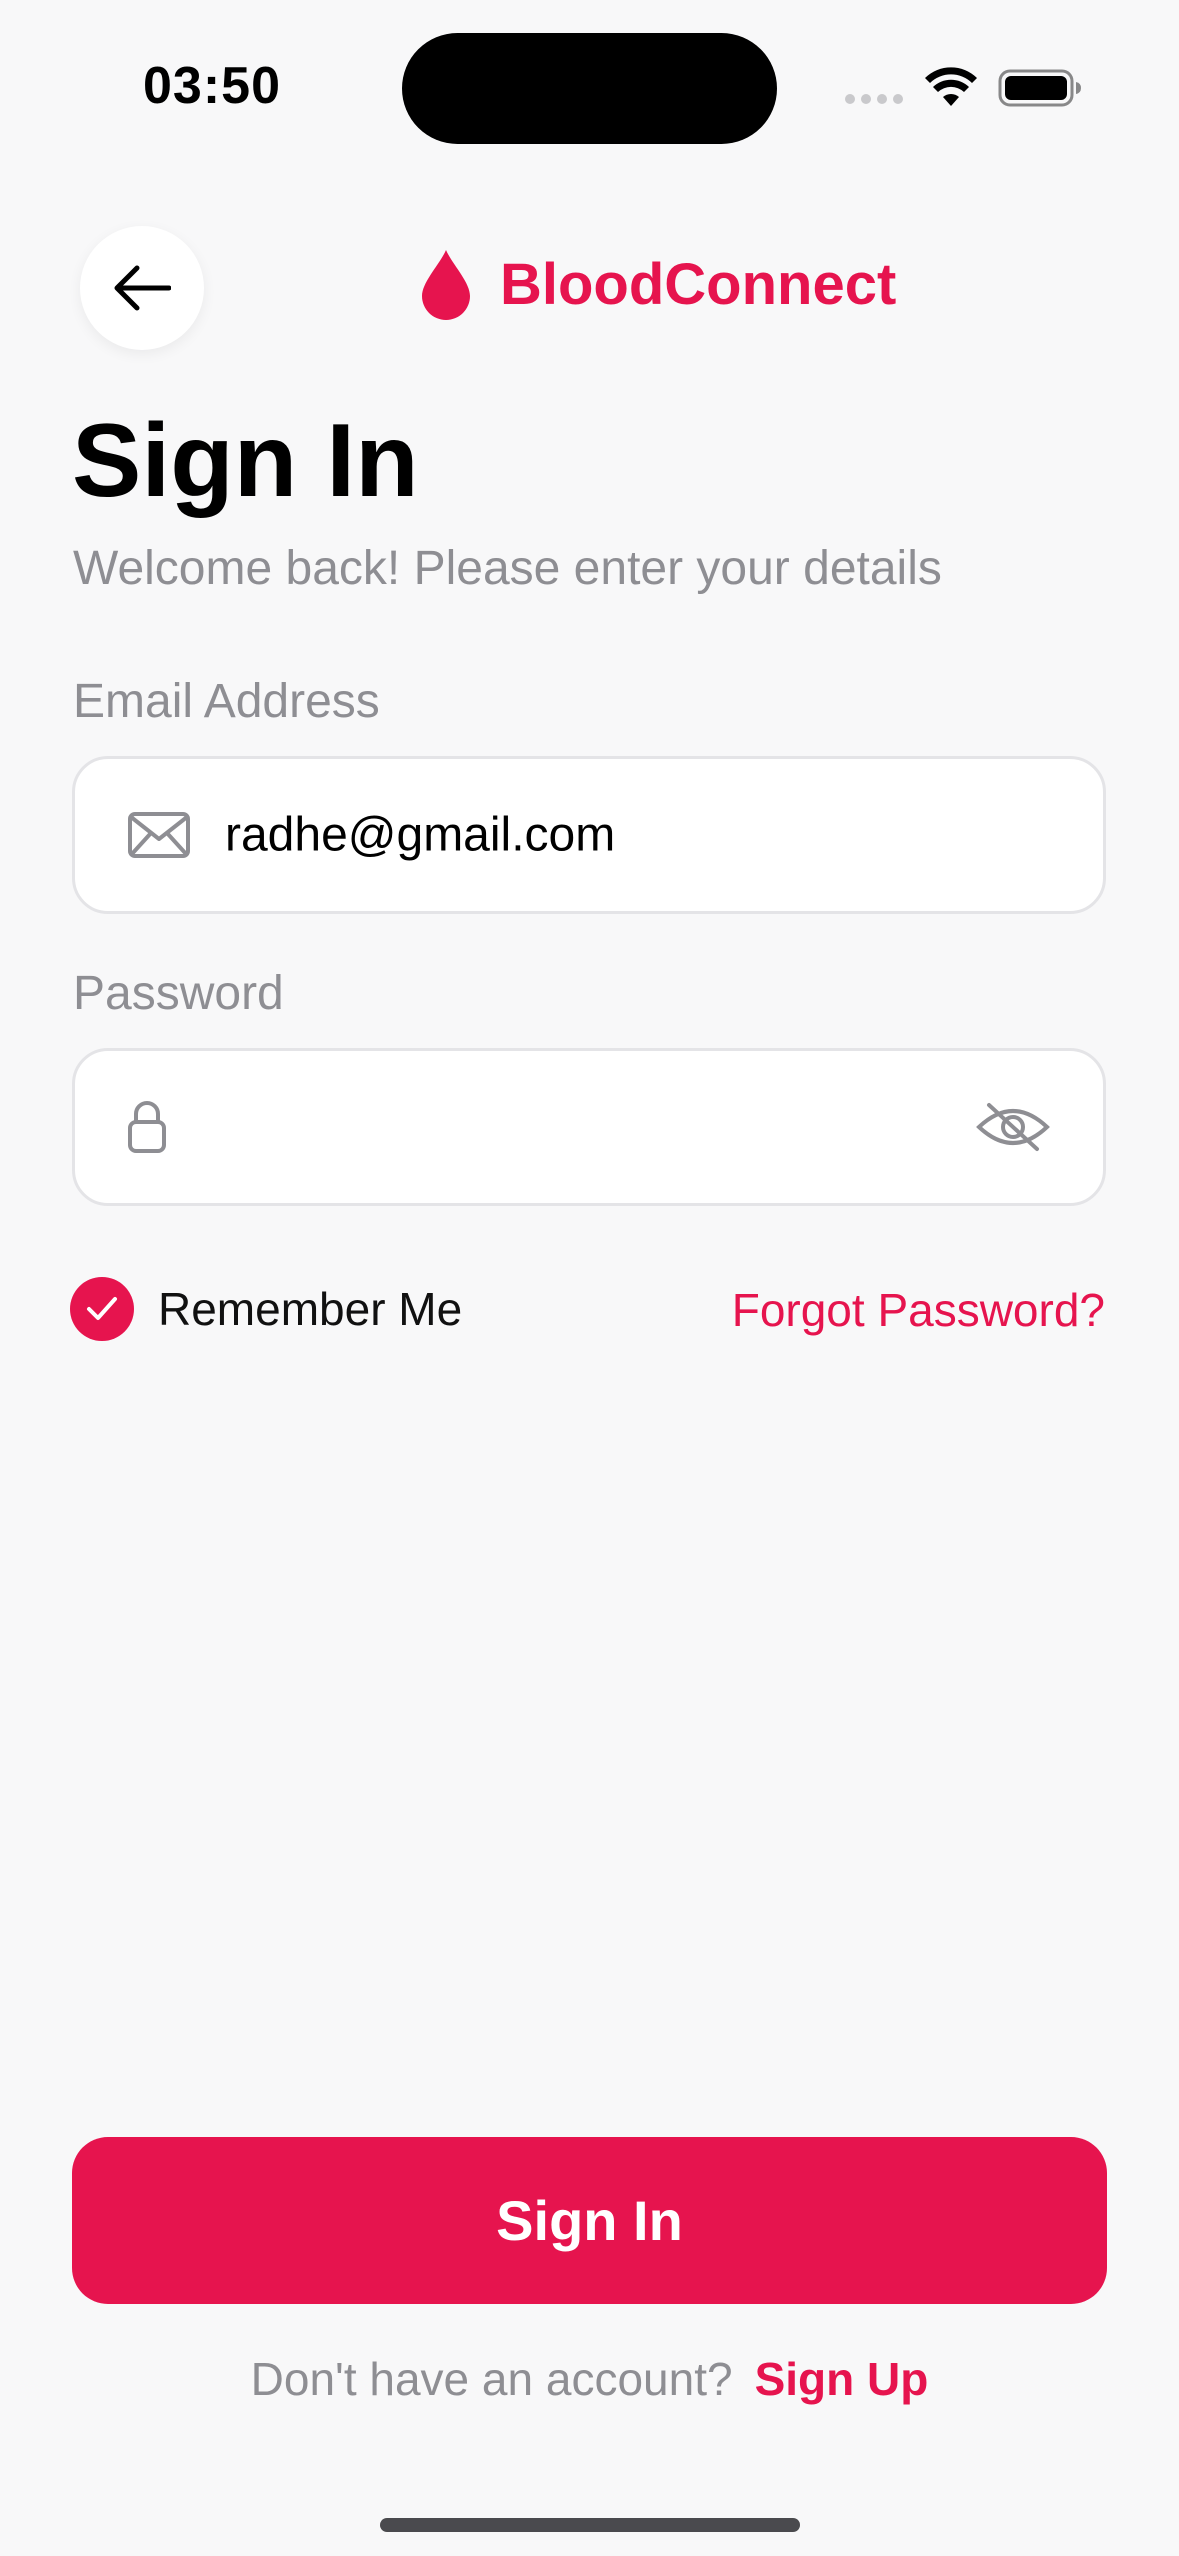  Describe the element at coordinates (615, 835) in the screenshot. I see `email-input` at that location.